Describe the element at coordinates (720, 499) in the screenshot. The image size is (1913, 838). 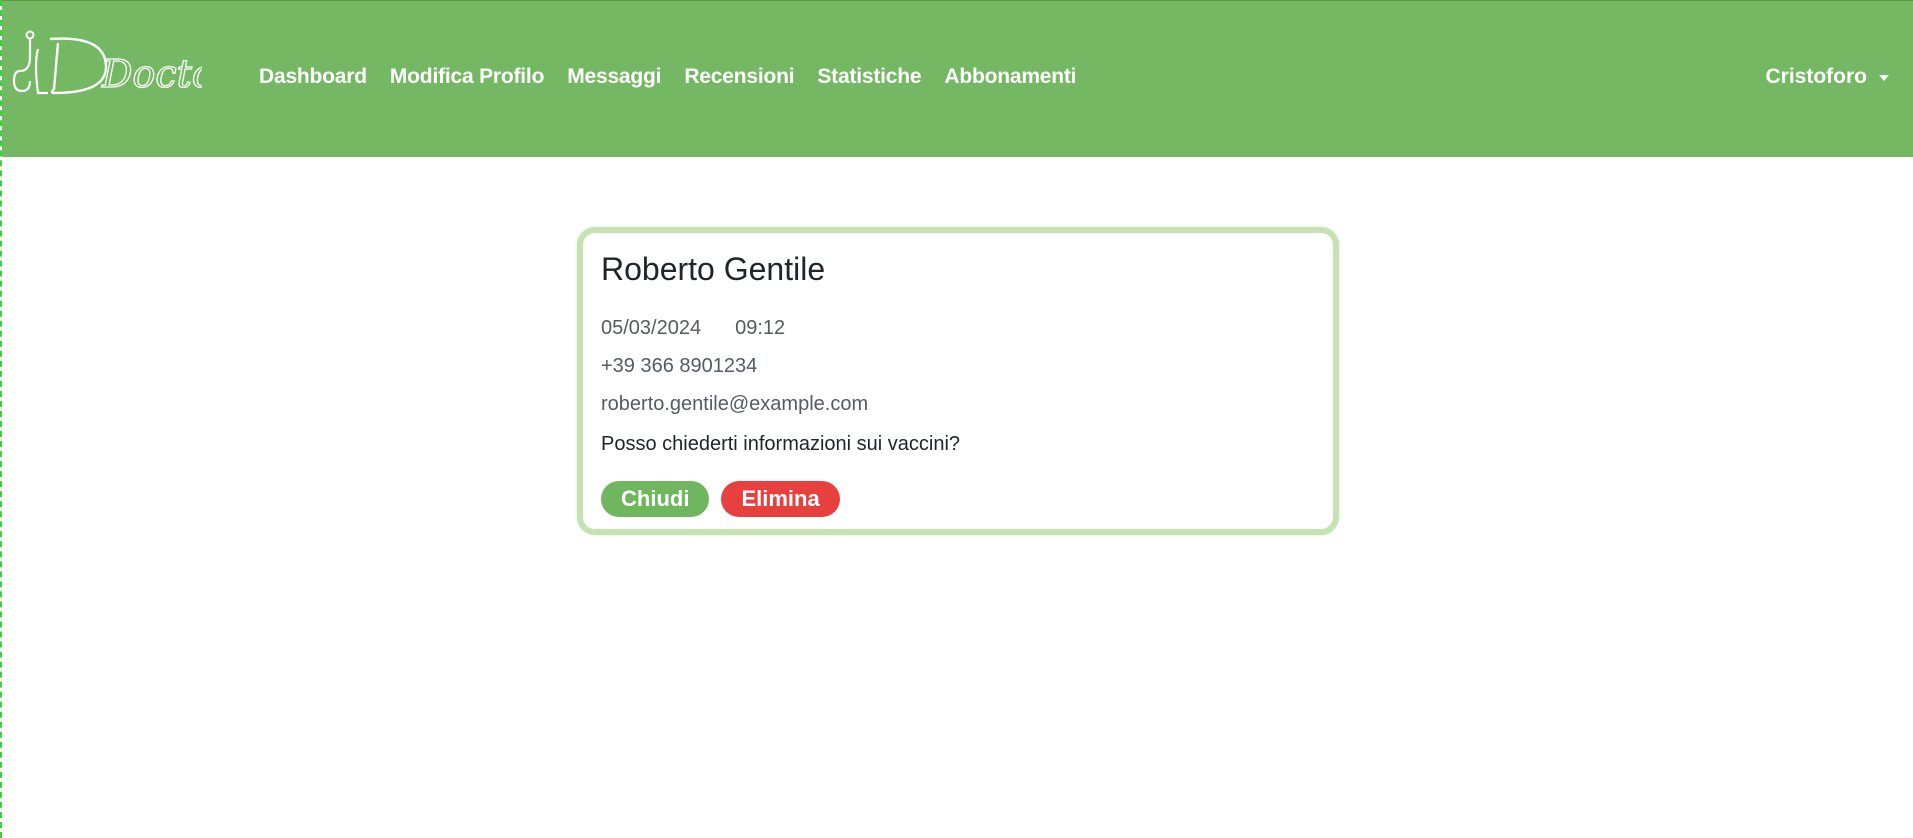
I see `card-actions: Chiudi Elimina` at that location.